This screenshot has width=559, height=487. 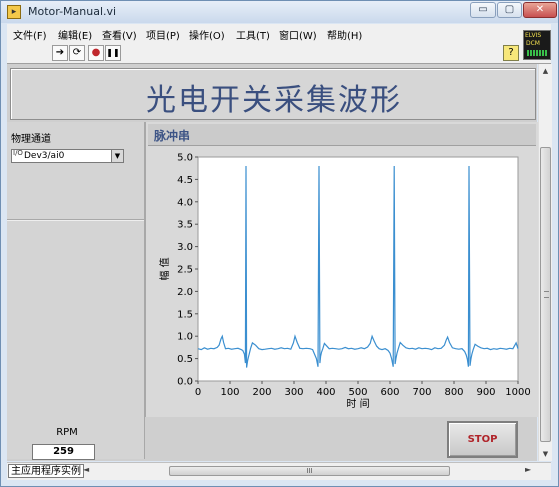 I want to click on run-arrow-icon: ➔, so click(x=60, y=53).